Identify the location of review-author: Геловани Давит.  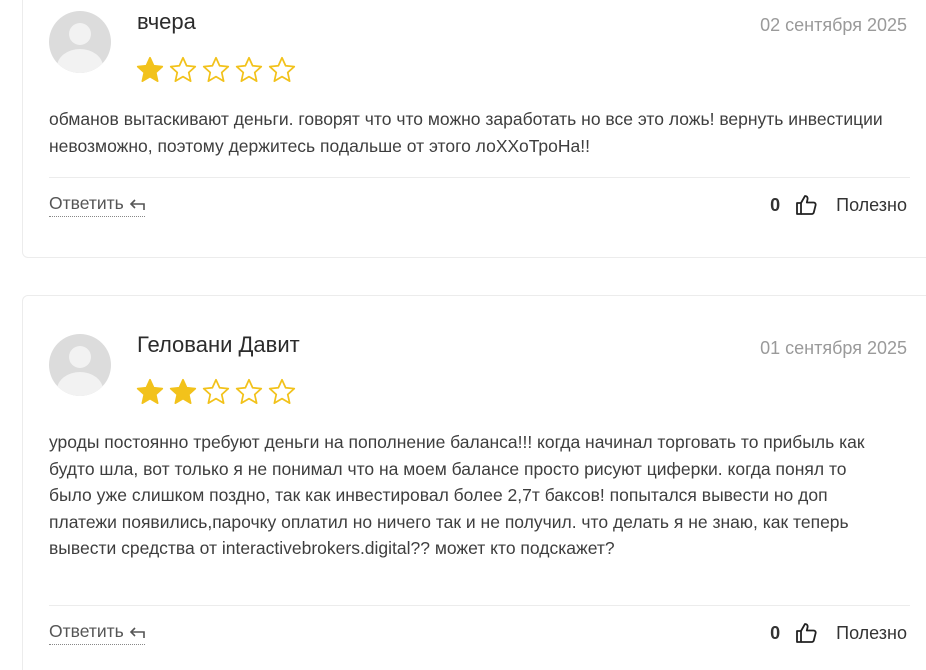
(218, 344).